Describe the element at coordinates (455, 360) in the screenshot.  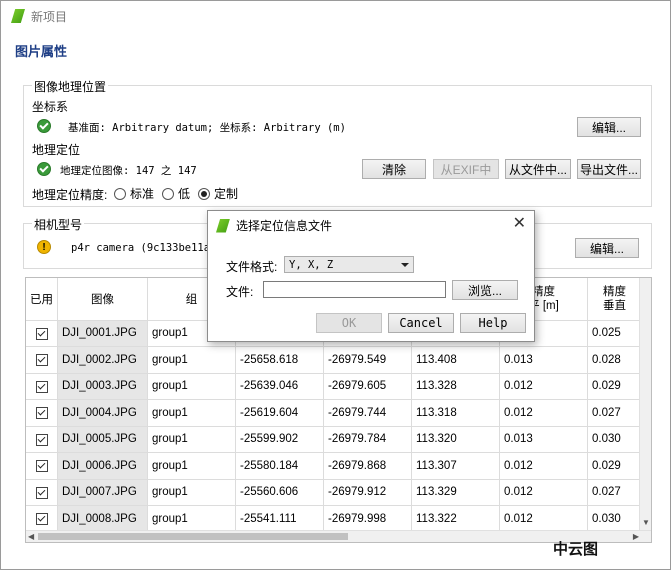
I see `cell-z: 113.408` at that location.